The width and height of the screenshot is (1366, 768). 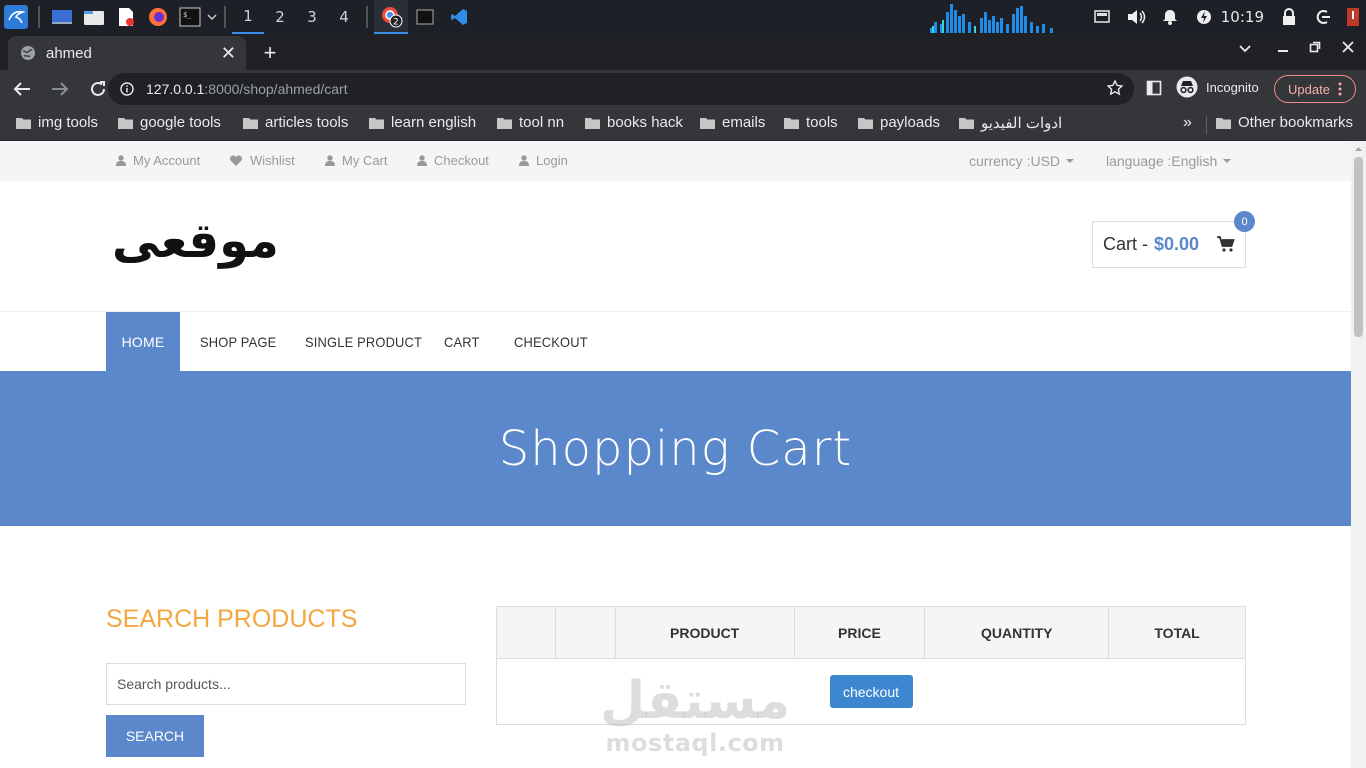 What do you see at coordinates (1217, 87) in the screenshot?
I see `incognito-indicator: Incognito` at bounding box center [1217, 87].